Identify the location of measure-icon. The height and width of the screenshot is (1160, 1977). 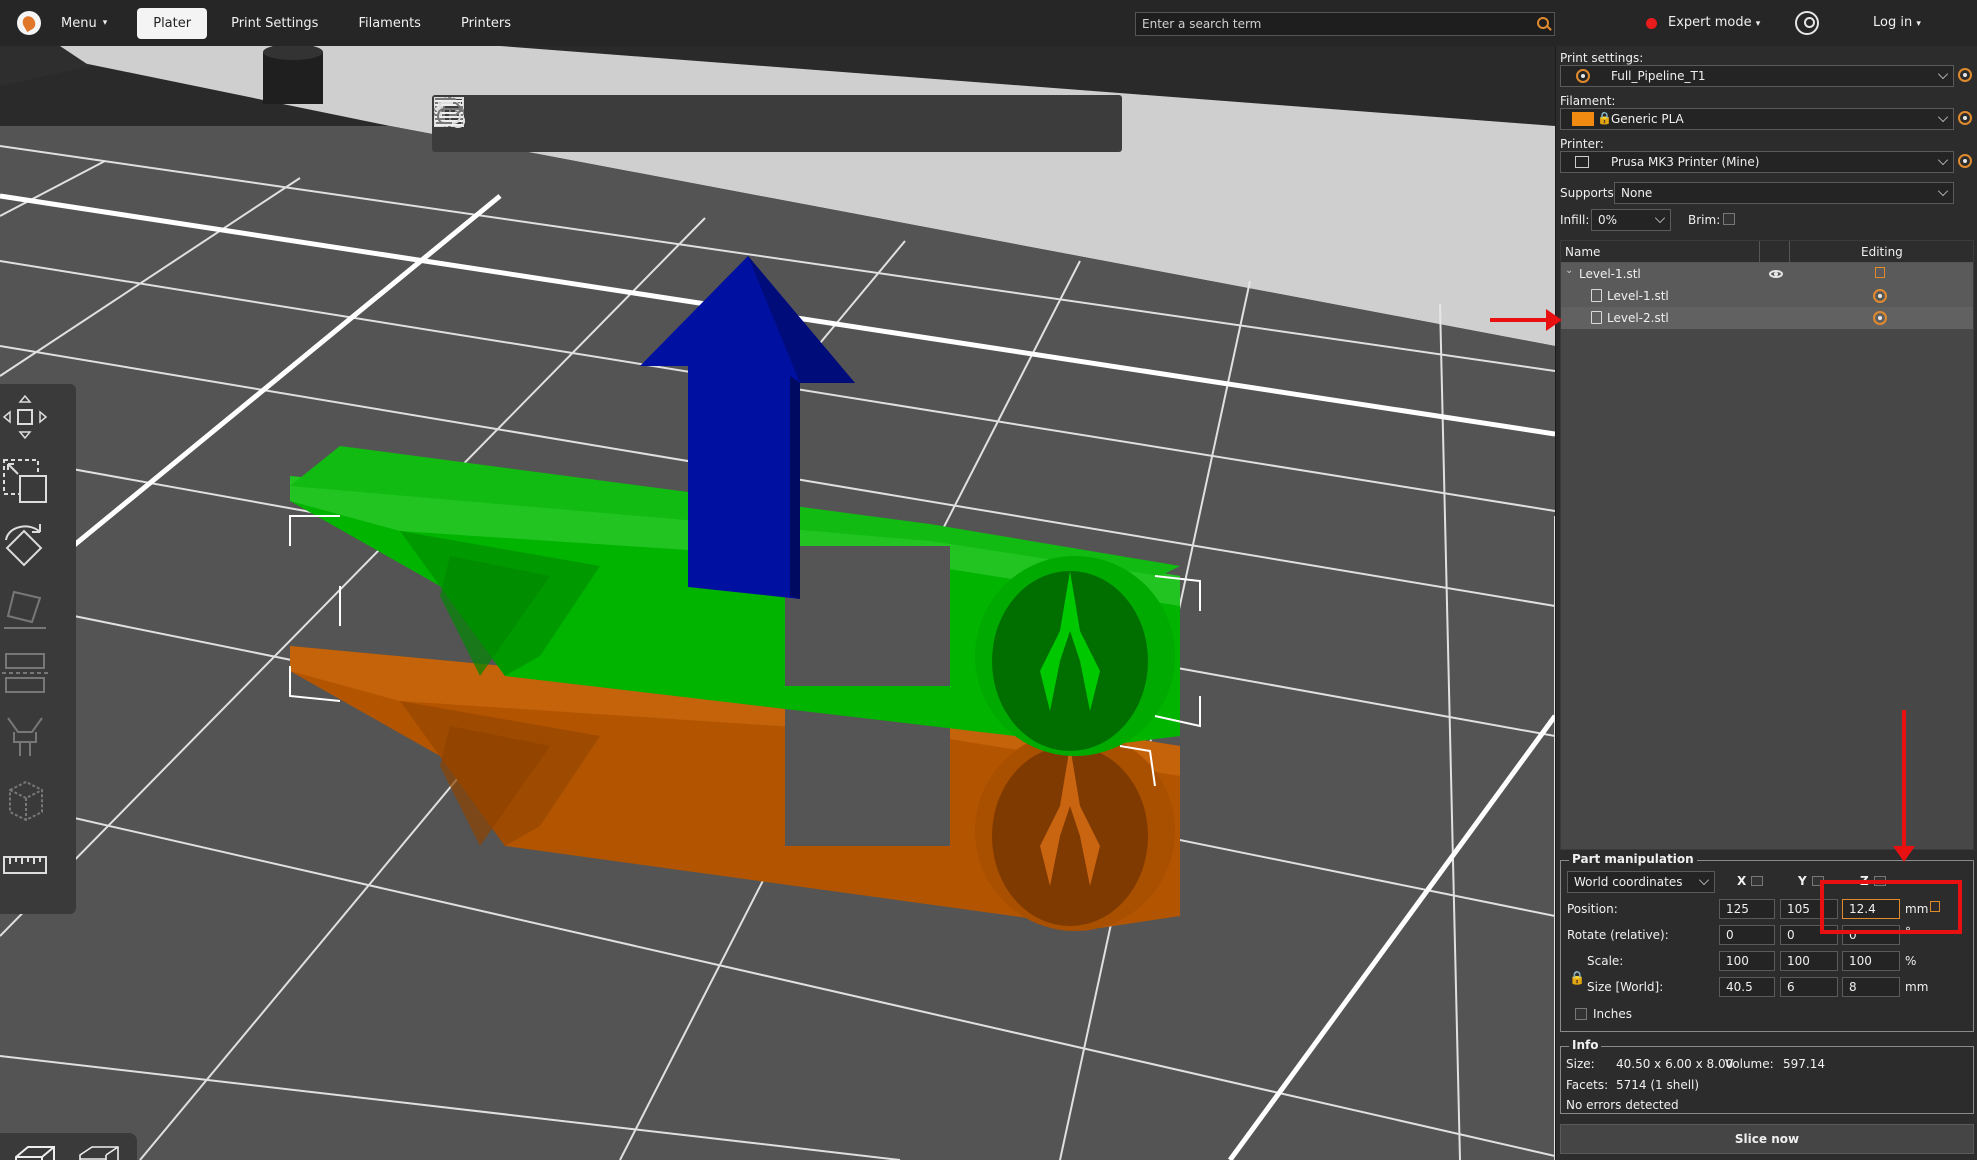
(25, 865).